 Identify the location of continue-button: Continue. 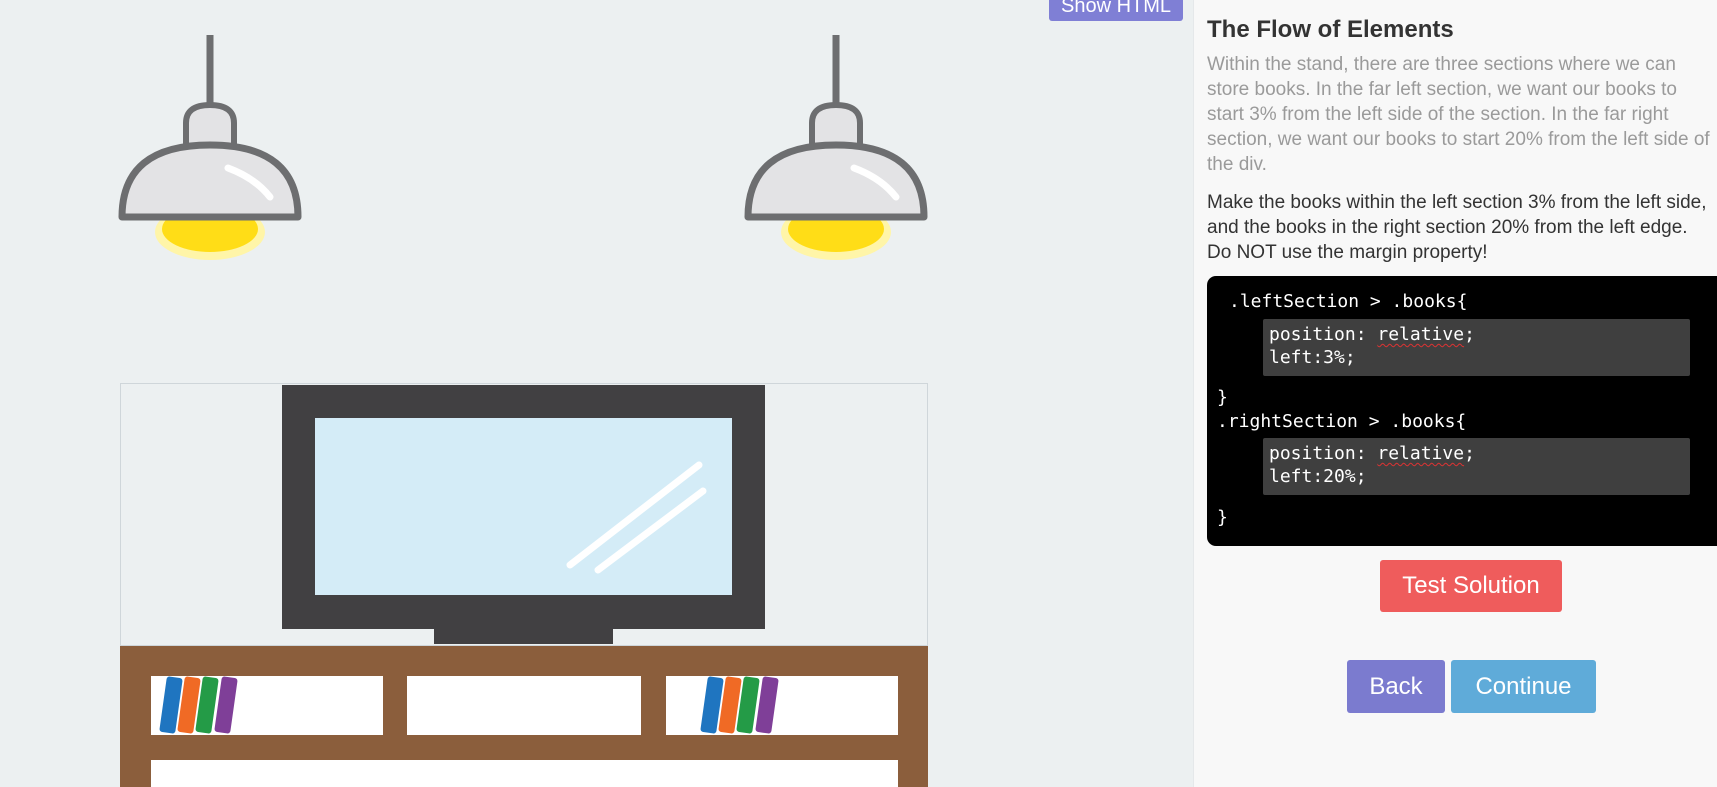
(1523, 686).